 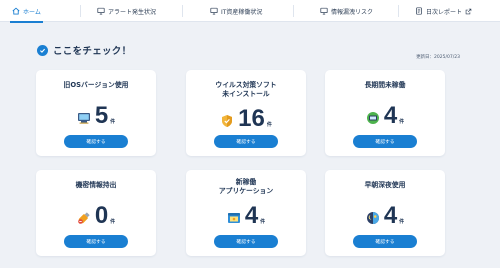 What do you see at coordinates (468, 11) in the screenshot?
I see `external-link-icon` at bounding box center [468, 11].